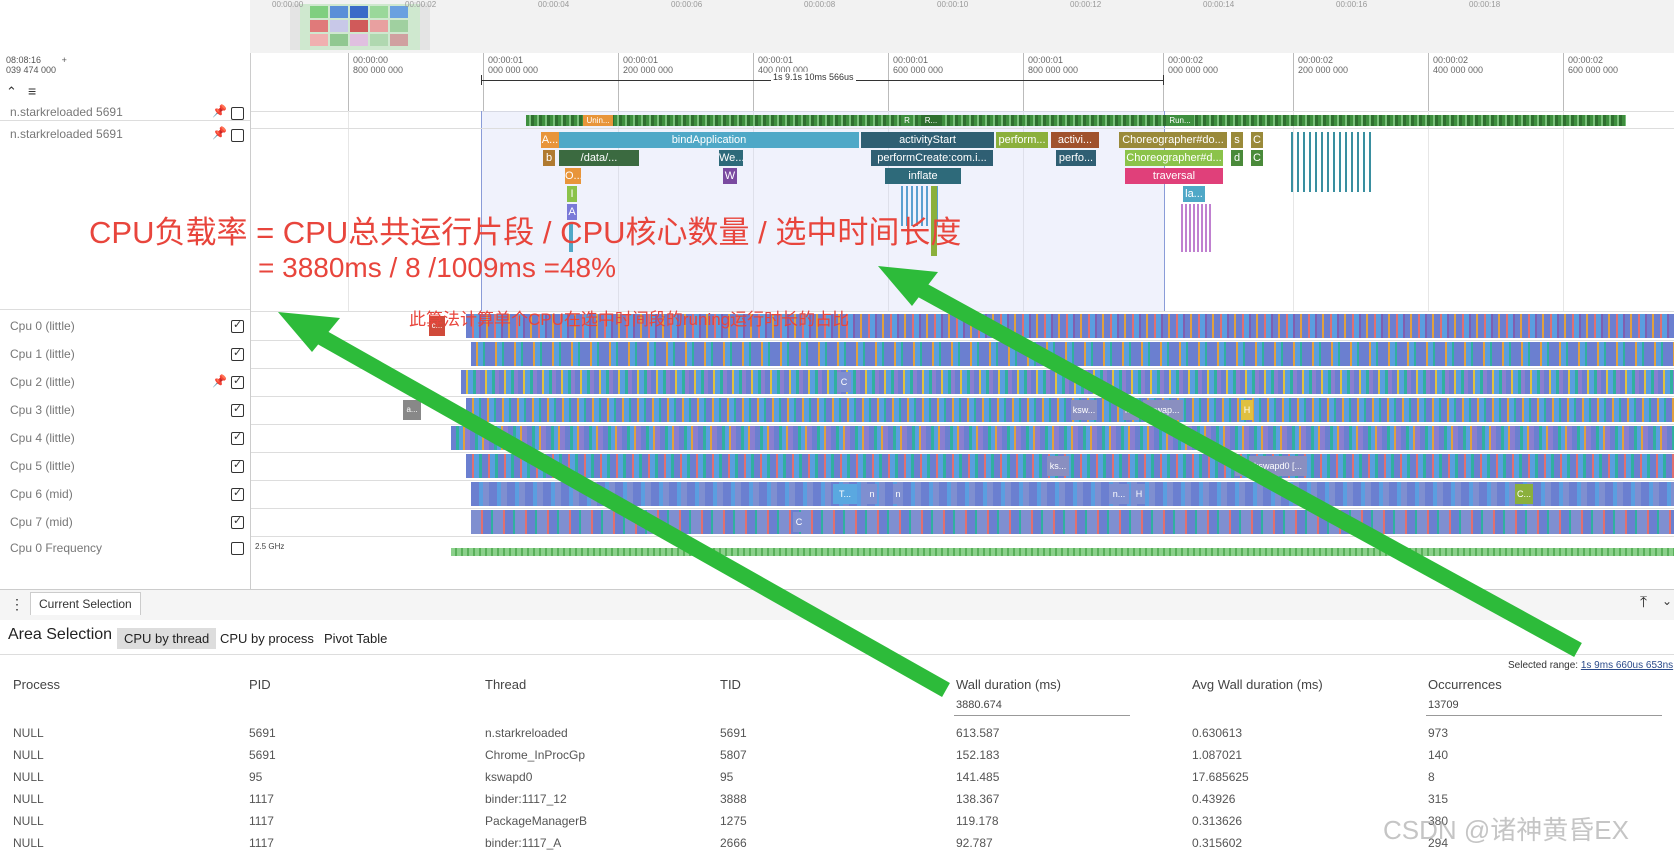 The width and height of the screenshot is (1674, 858). Describe the element at coordinates (629, 319) in the screenshot. I see `annotation-note: 此算法计算单个CPU在选中时间段的runing运行时长的占比` at that location.